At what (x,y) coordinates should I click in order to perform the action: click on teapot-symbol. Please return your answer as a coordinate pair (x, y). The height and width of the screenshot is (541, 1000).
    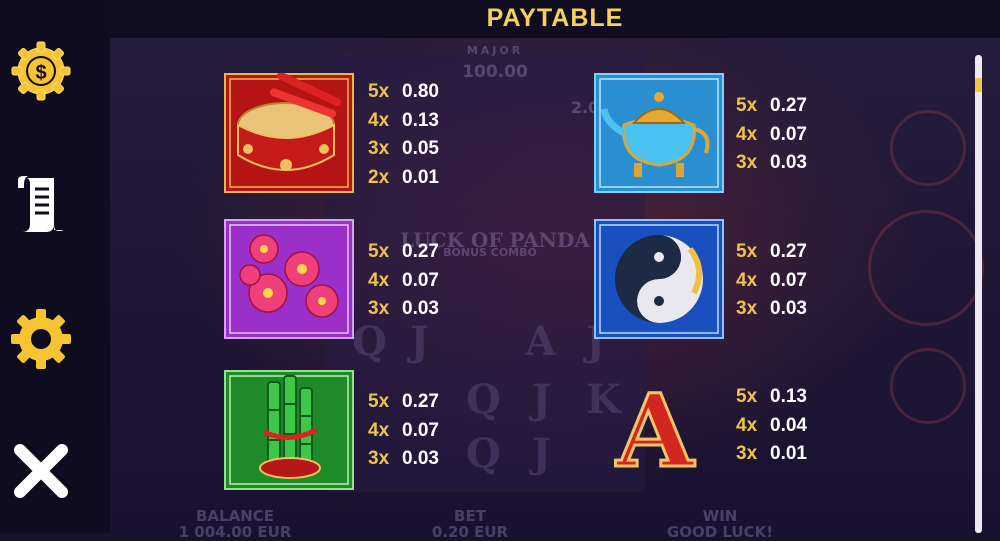
    Looking at the image, I should click on (659, 133).